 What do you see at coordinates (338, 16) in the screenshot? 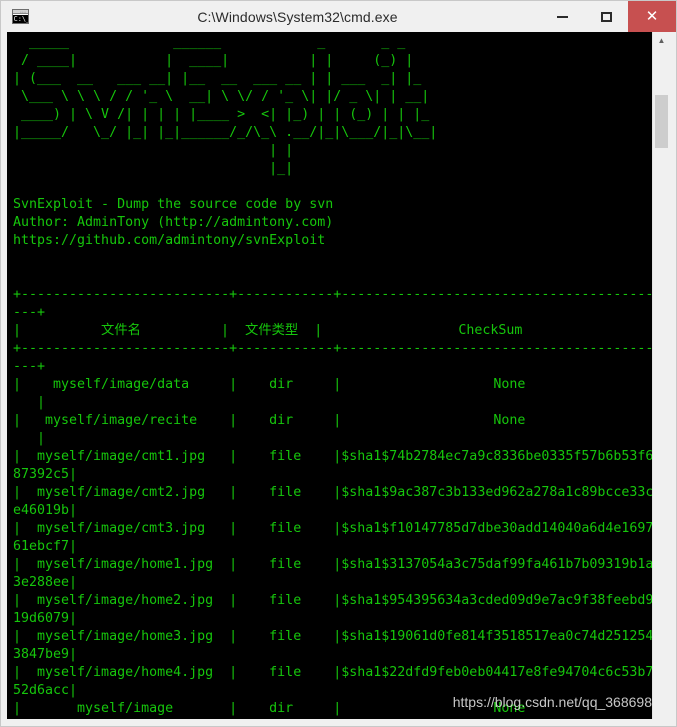
I see `title-bar: ••• C:\_ C:\Windows\System32\cmd.exe ✕` at bounding box center [338, 16].